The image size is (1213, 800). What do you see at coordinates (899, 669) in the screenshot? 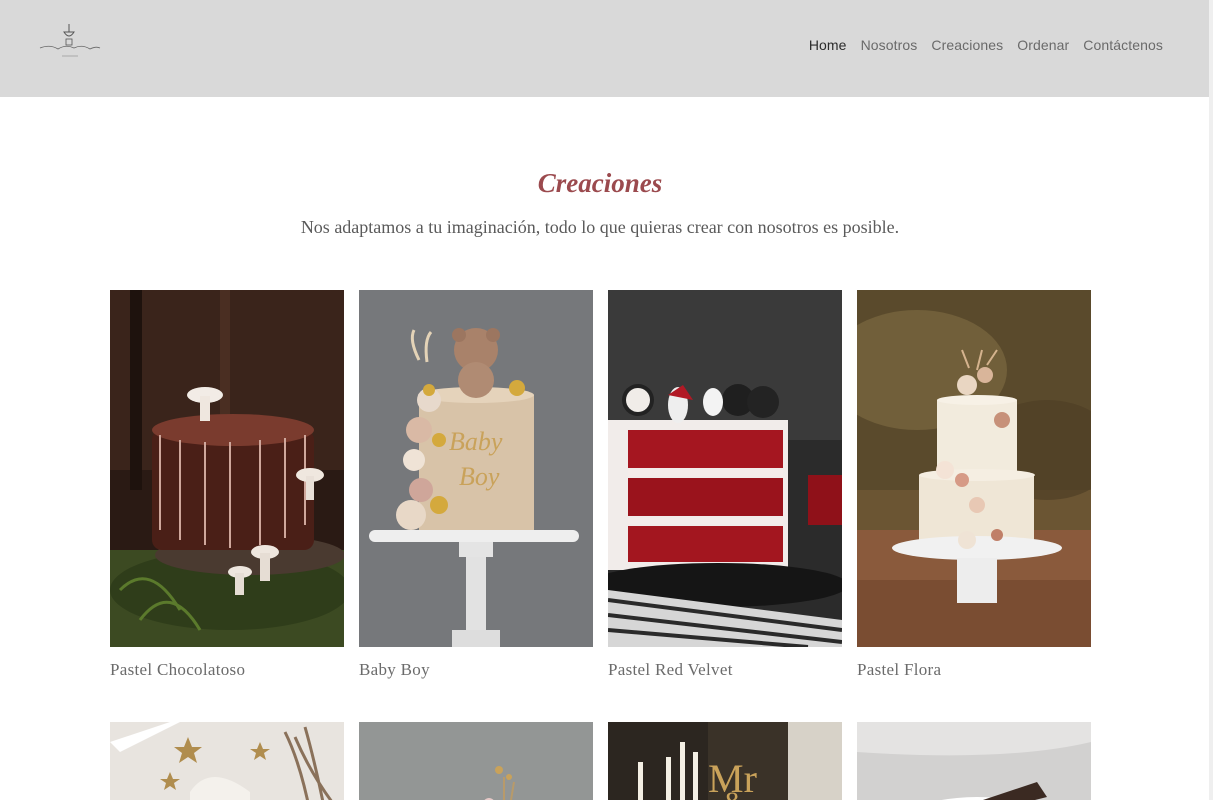
I see `cake-caption: Pastel Flora` at bounding box center [899, 669].